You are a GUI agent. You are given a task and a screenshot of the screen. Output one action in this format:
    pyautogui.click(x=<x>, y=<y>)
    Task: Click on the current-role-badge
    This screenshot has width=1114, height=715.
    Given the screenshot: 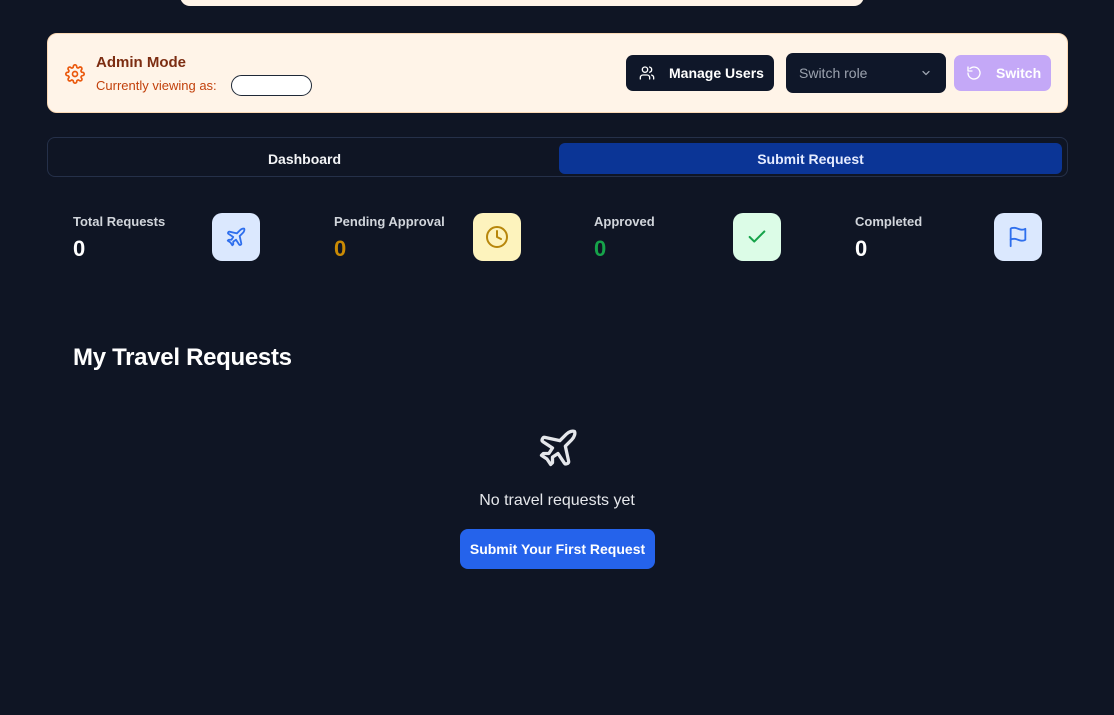 What is the action you would take?
    pyautogui.click(x=271, y=85)
    